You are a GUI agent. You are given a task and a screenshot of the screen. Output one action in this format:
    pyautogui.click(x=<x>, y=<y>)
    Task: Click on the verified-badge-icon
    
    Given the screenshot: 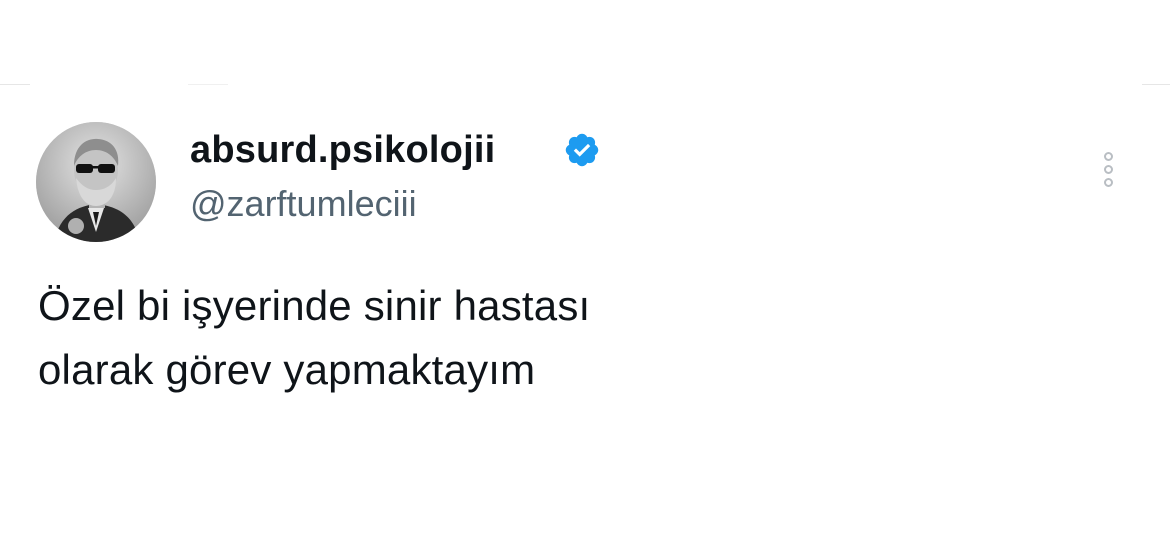 What is the action you would take?
    pyautogui.click(x=582, y=150)
    